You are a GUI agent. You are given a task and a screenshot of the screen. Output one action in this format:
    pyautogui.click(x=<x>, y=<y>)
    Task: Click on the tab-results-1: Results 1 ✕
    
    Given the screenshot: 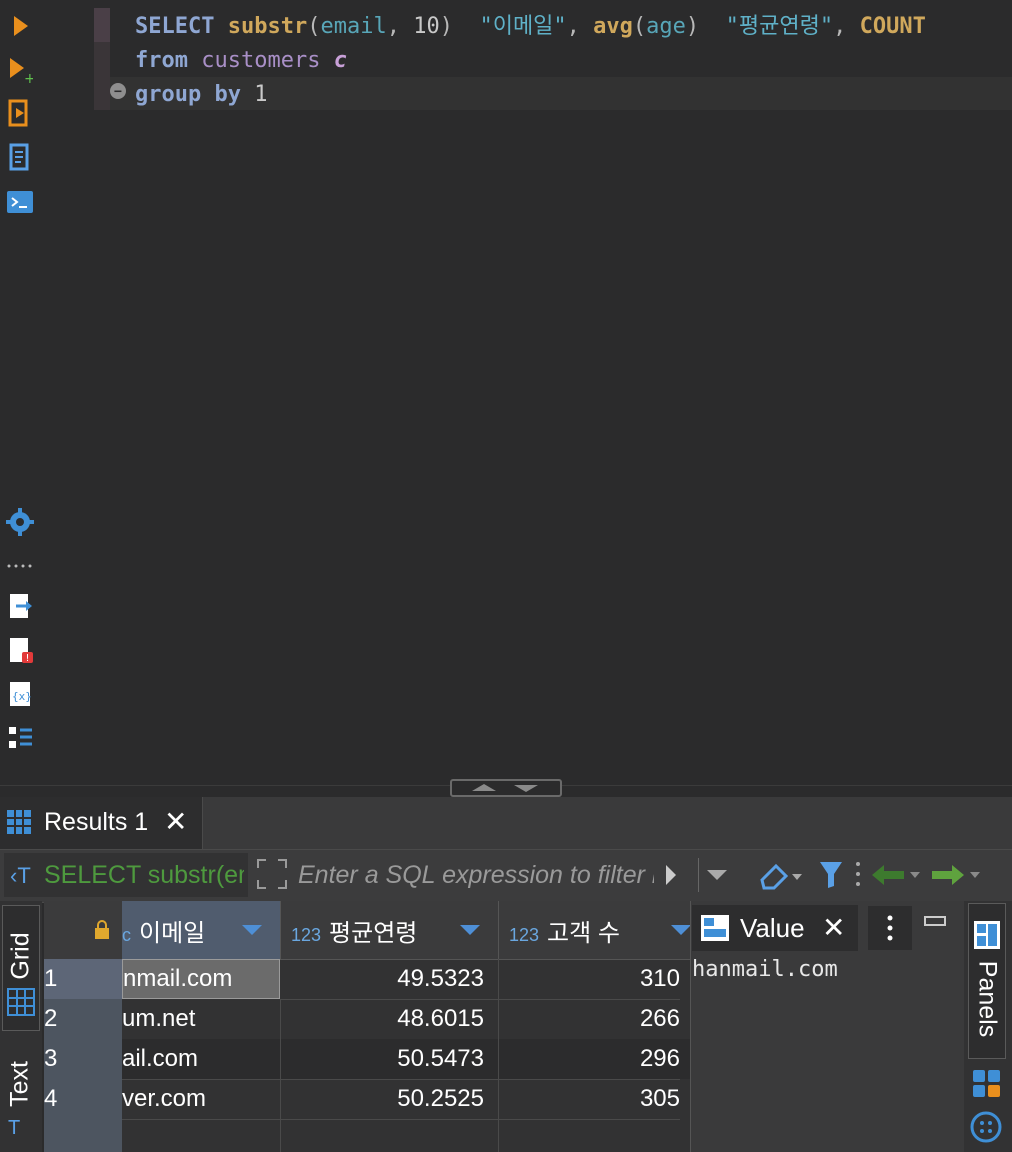 What is the action you would take?
    pyautogui.click(x=101, y=823)
    